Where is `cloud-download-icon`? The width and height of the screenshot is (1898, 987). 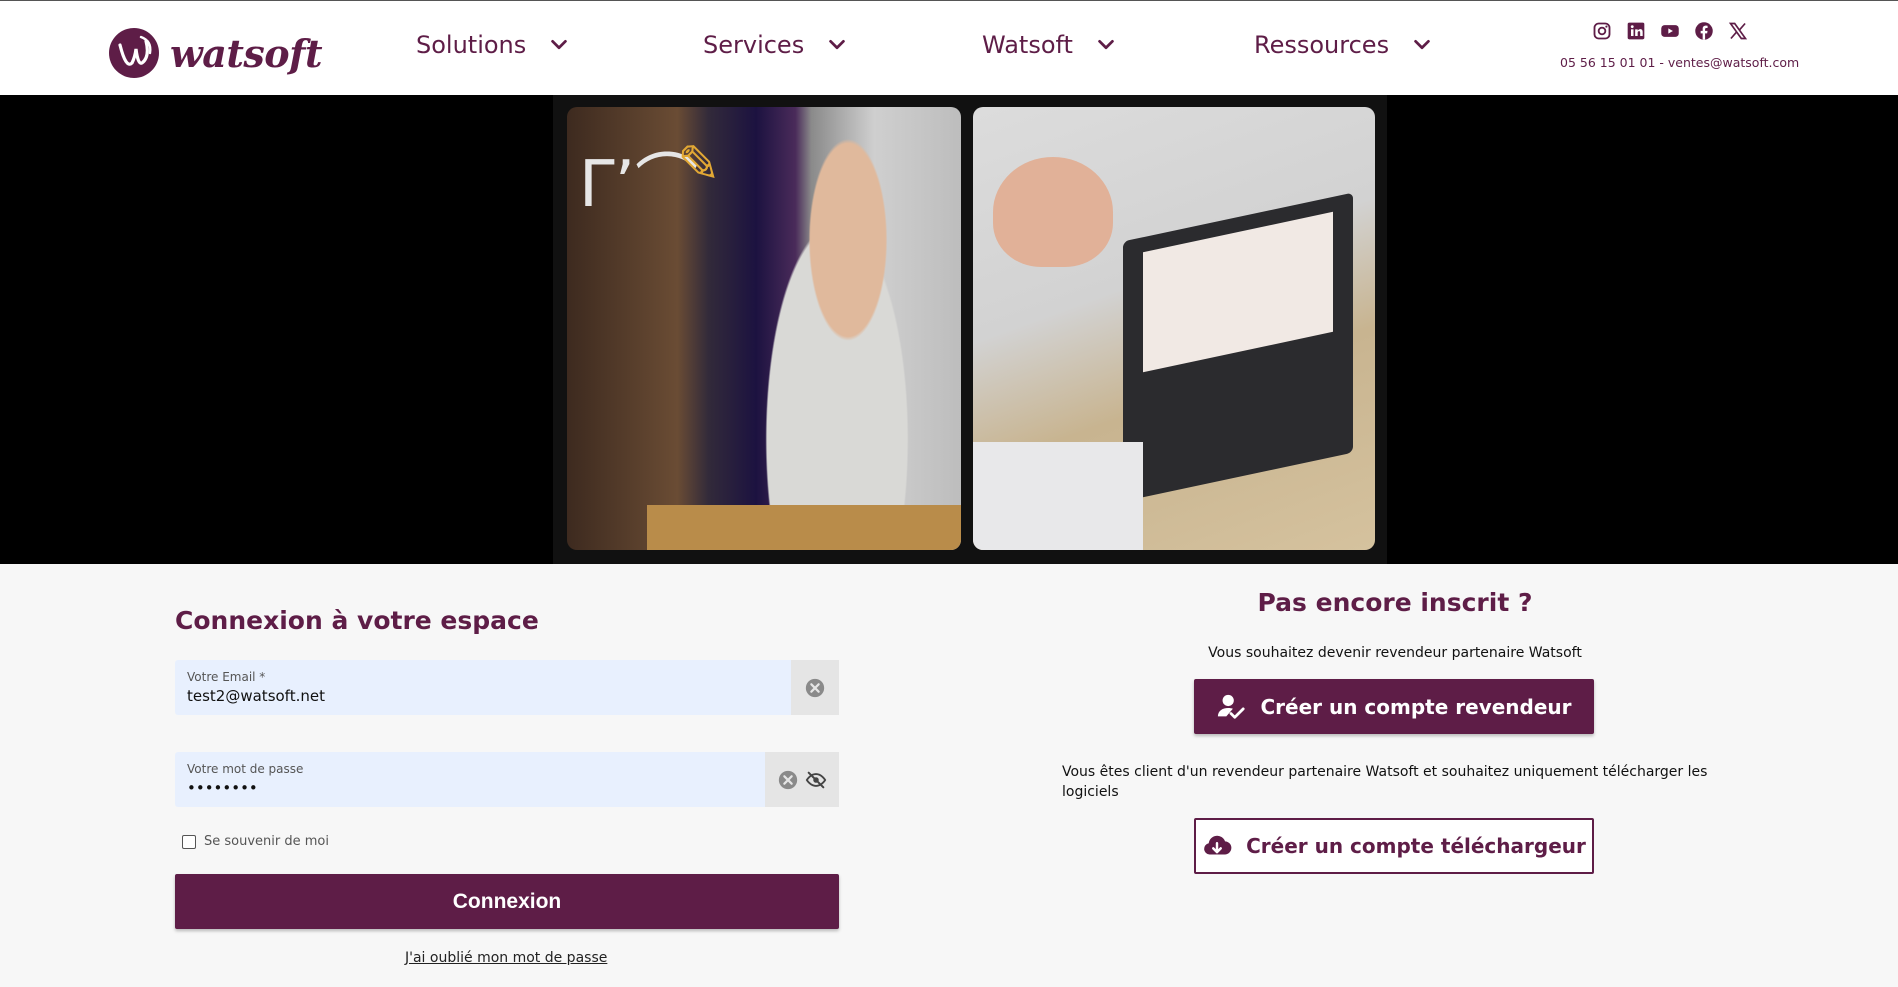
cloud-download-icon is located at coordinates (1218, 845).